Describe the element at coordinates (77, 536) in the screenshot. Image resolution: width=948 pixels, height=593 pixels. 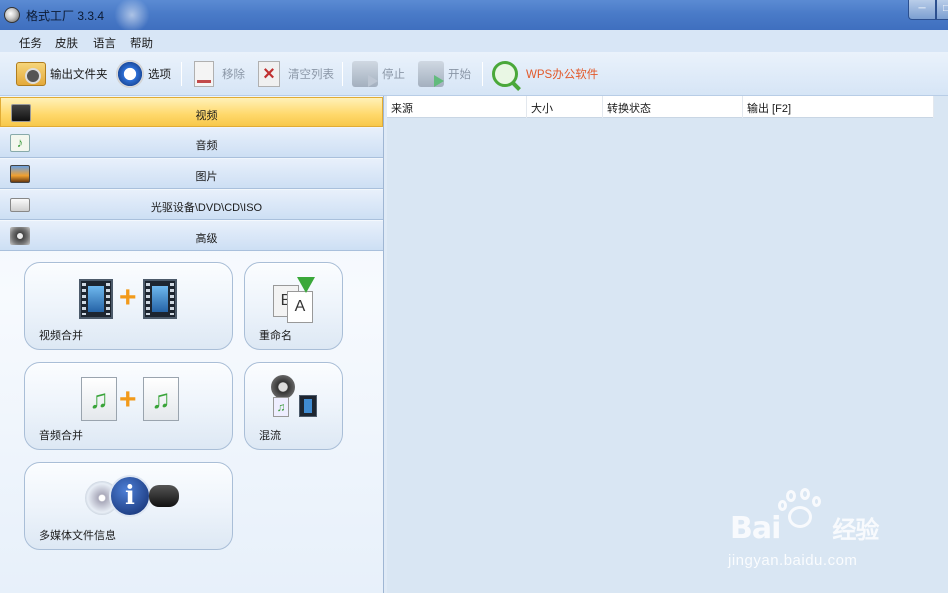
I see `media-info-label: 多媒体文件信息` at that location.